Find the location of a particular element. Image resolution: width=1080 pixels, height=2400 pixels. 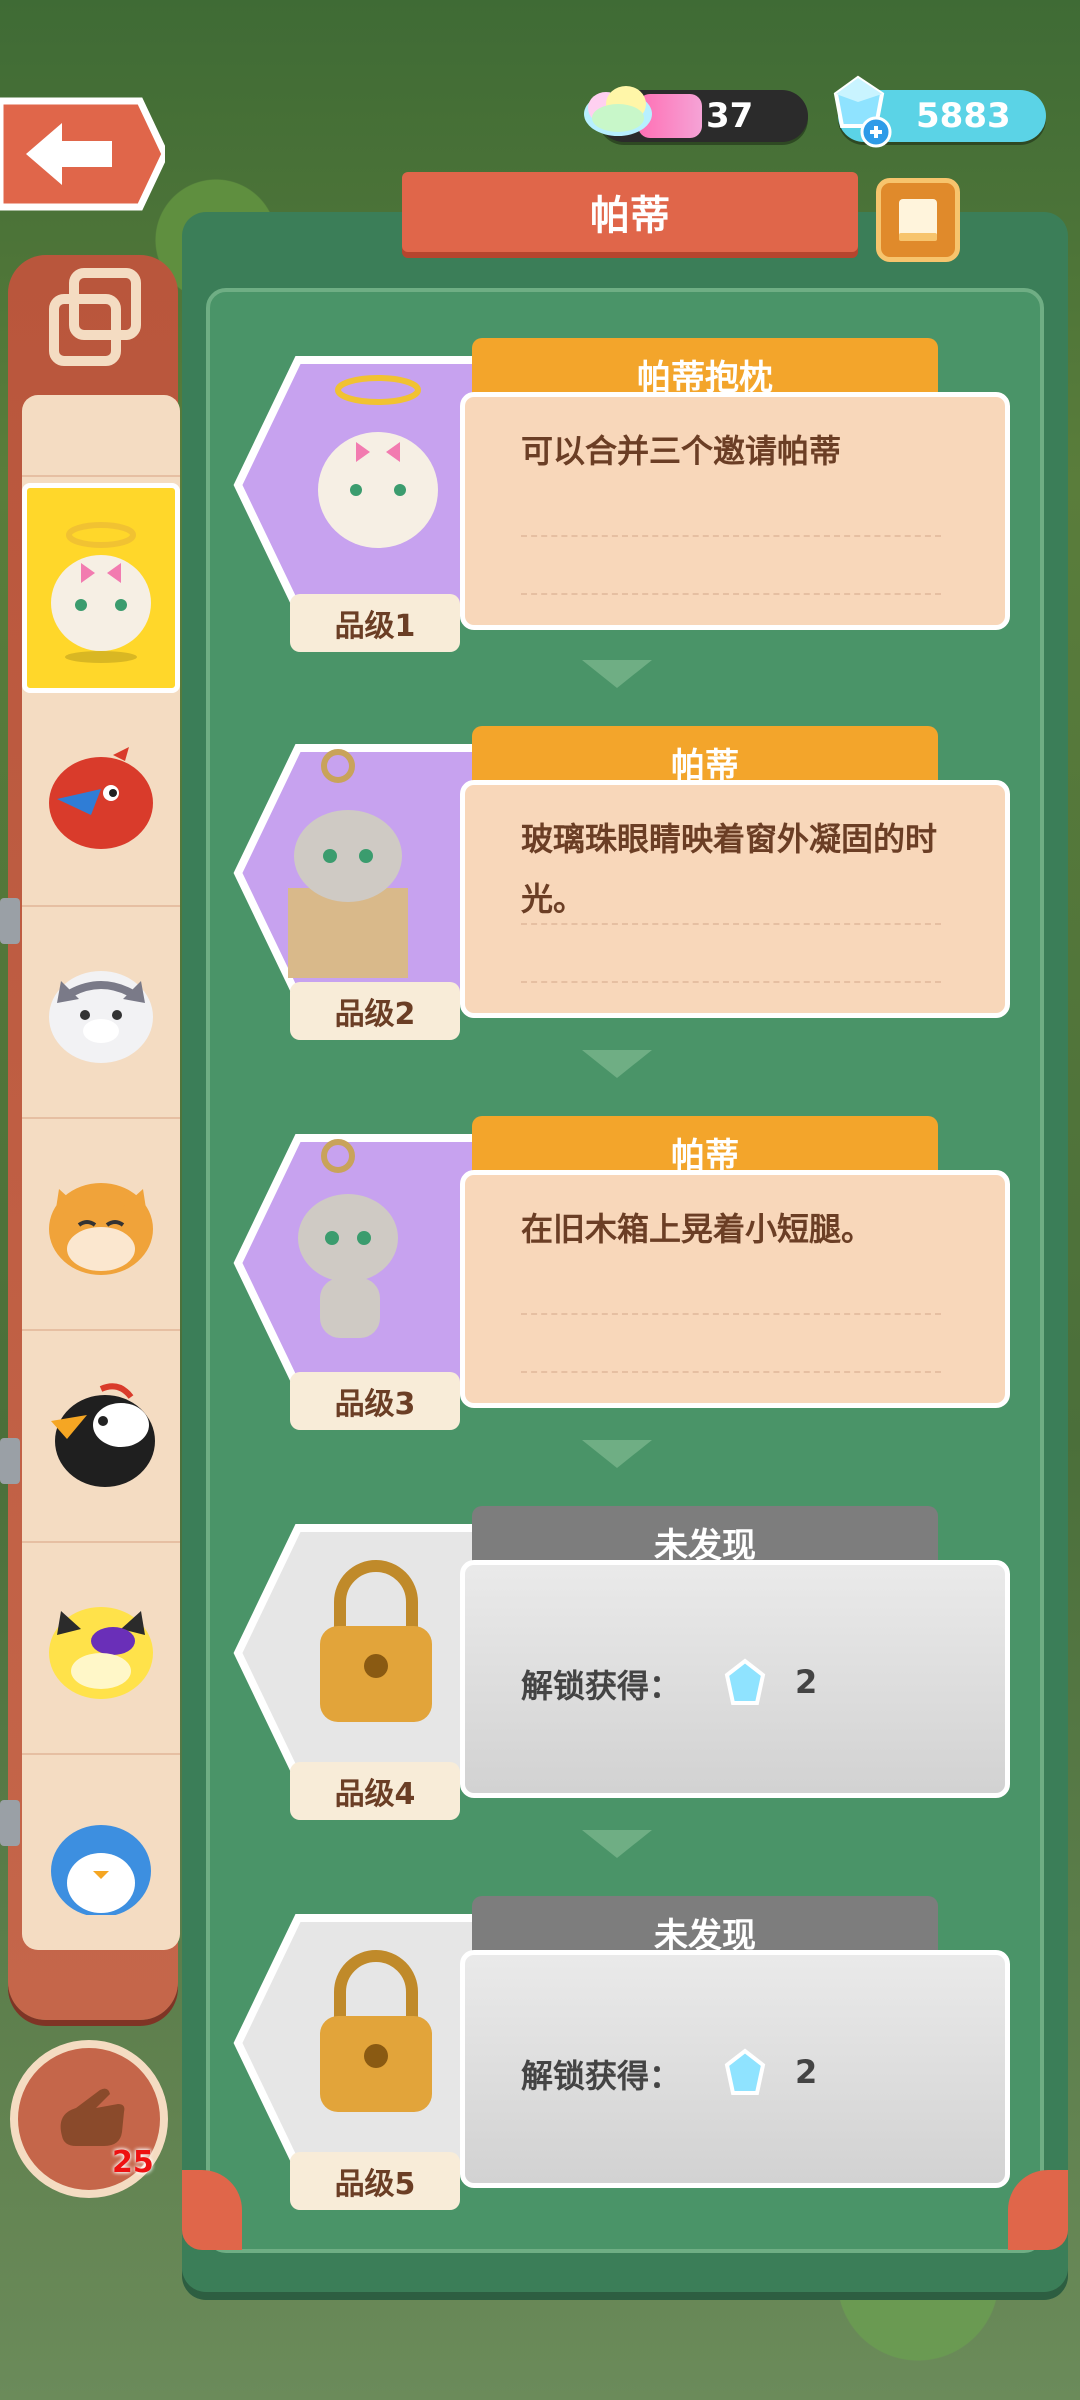

evolution-card-5: 未发现 解锁获得： 2 品级5 is located at coordinates (619, 2053).